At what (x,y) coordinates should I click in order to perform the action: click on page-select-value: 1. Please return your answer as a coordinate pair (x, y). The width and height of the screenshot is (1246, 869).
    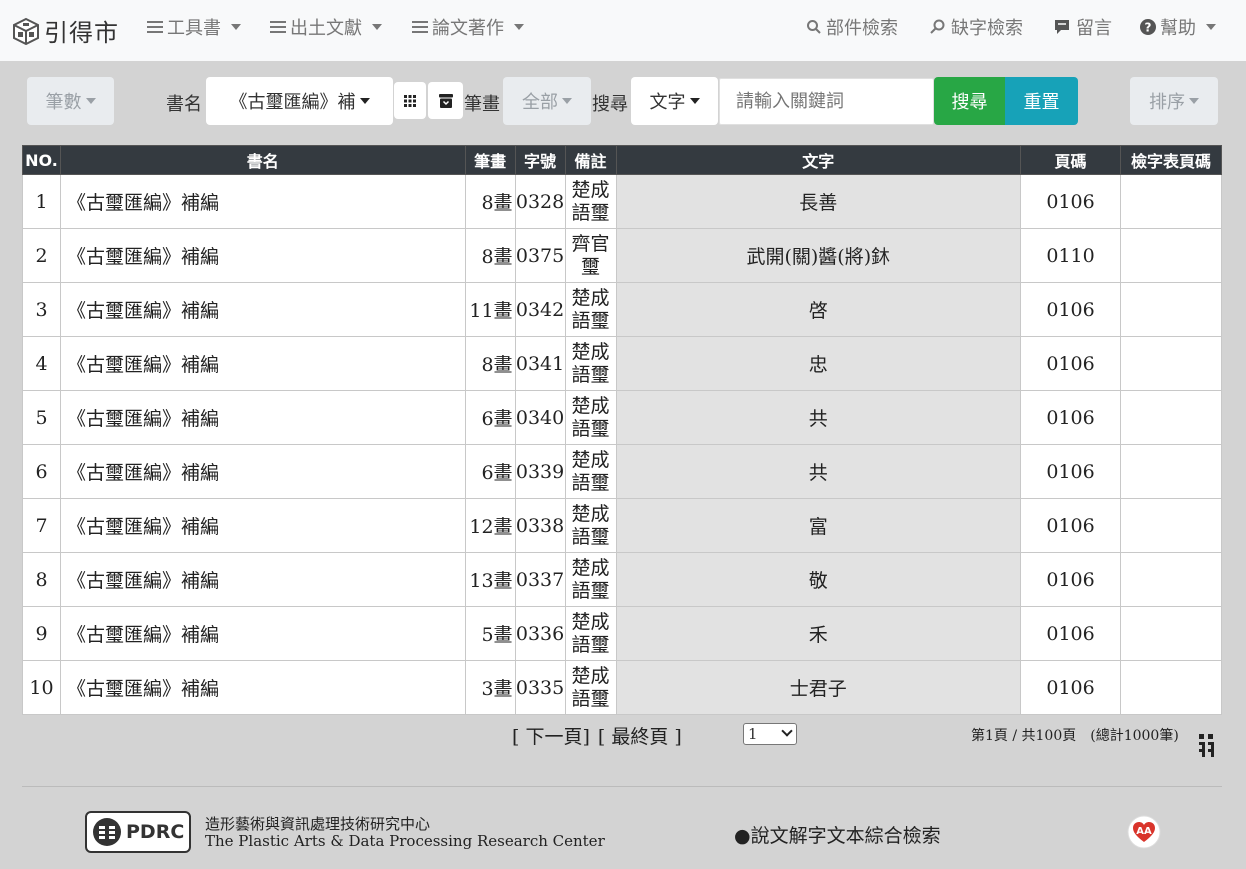
    Looking at the image, I should click on (753, 734).